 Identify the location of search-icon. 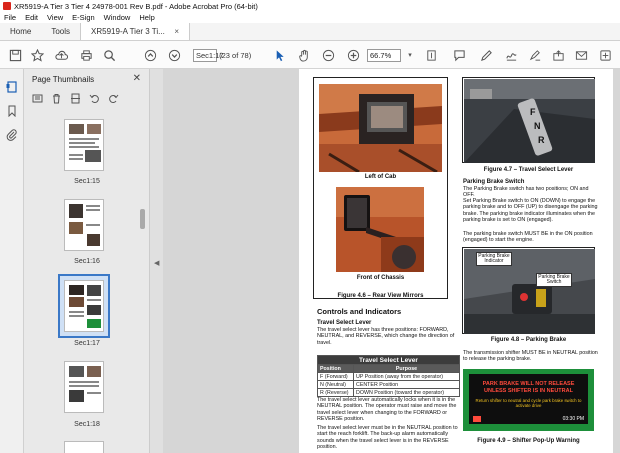
(109, 55).